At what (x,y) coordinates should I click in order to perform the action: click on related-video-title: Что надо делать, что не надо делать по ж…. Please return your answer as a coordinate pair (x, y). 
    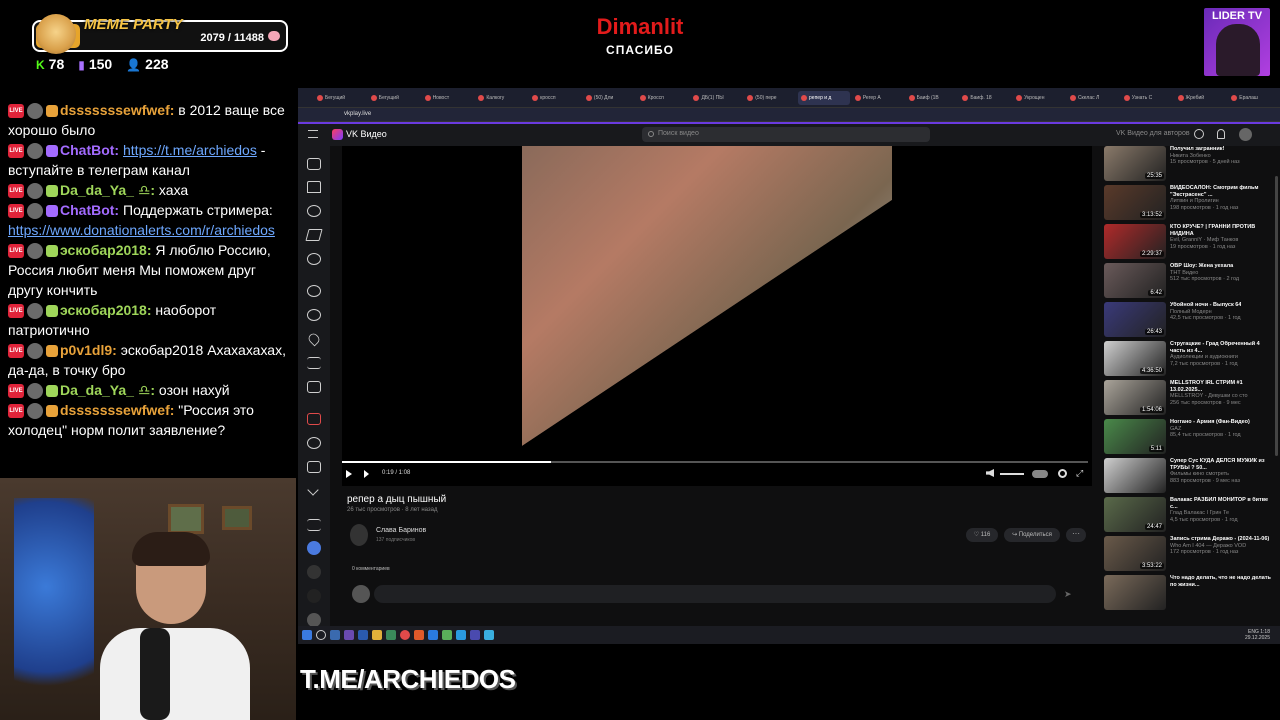
    Looking at the image, I should click on (1221, 581).